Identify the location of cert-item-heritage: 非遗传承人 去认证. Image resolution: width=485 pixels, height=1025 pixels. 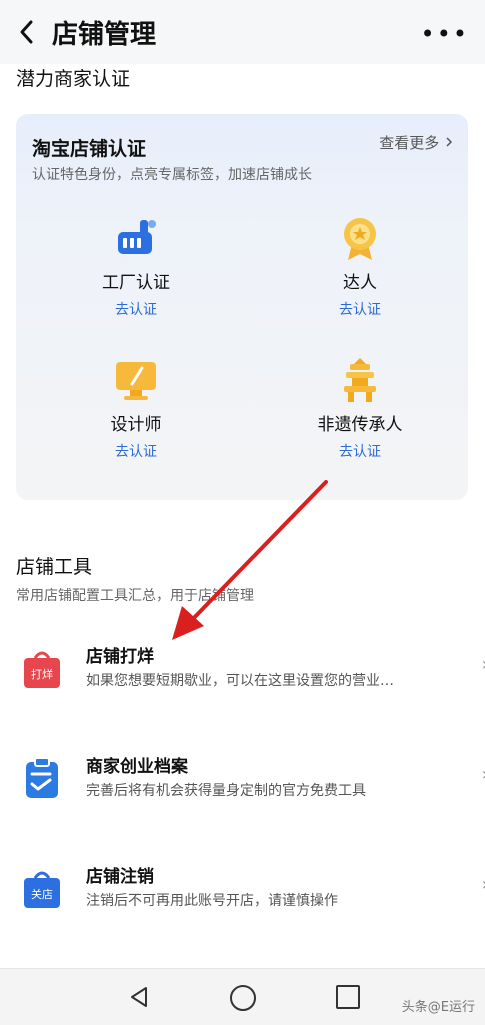
(360, 408).